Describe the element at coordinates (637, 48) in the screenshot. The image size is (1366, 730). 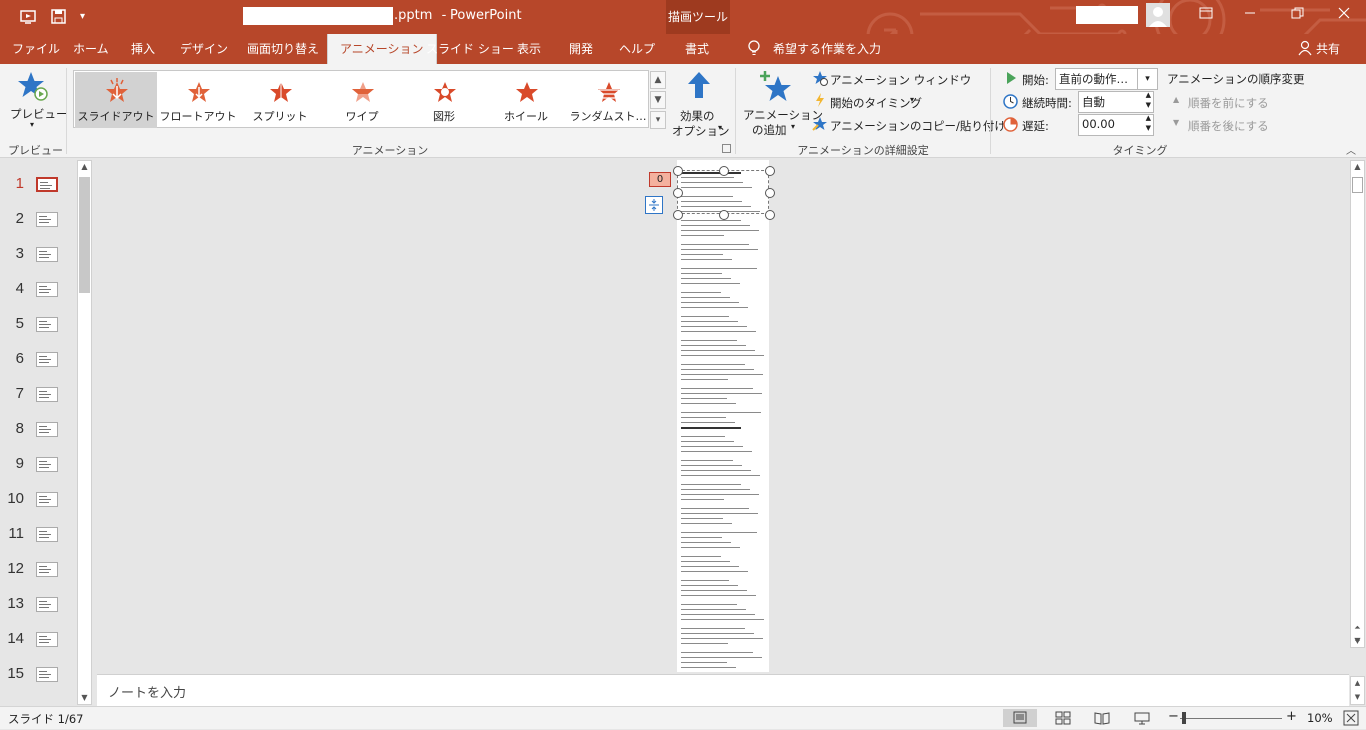
I see `tab-help: ヘルプ` at that location.